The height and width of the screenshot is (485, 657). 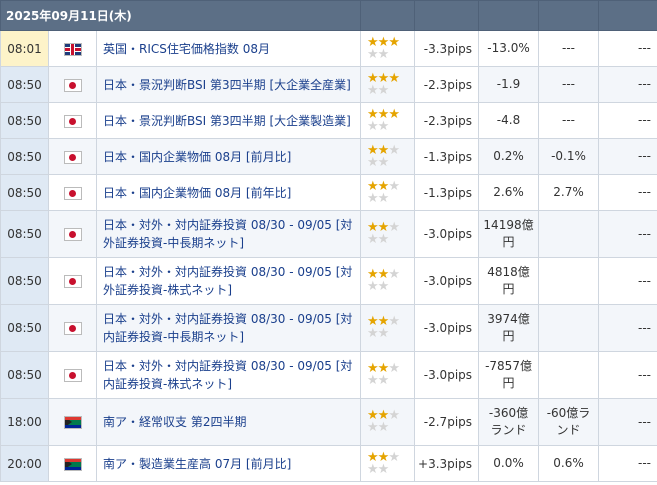 I want to click on actual-value: 2.6%, so click(x=509, y=192).